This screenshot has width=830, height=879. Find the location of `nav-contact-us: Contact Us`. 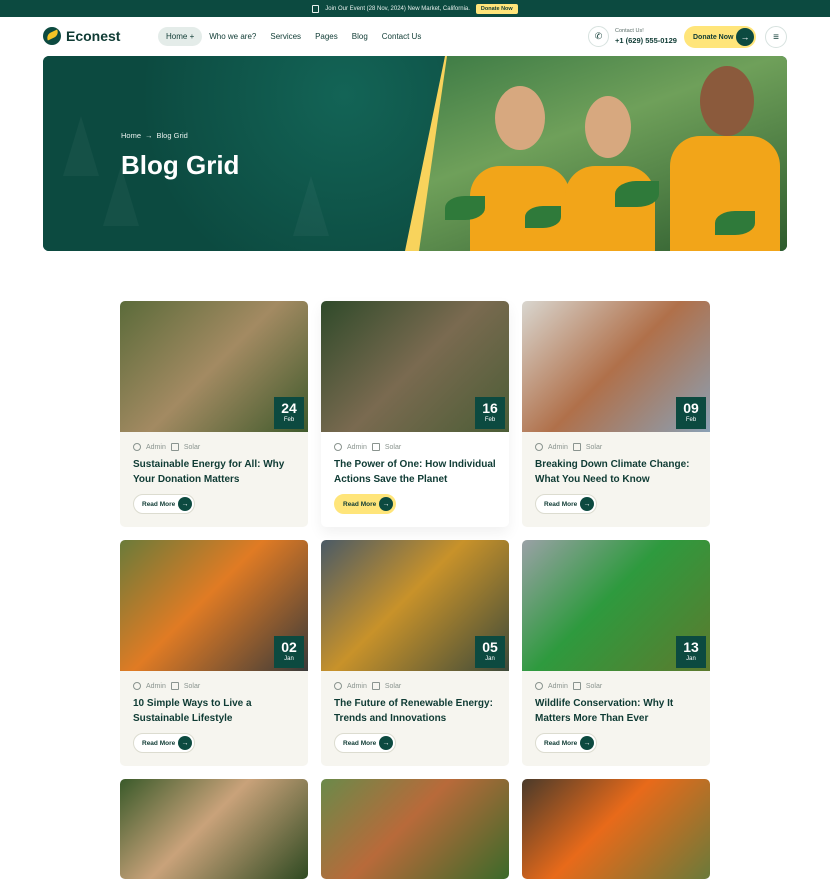

nav-contact-us: Contact Us is located at coordinates (402, 36).